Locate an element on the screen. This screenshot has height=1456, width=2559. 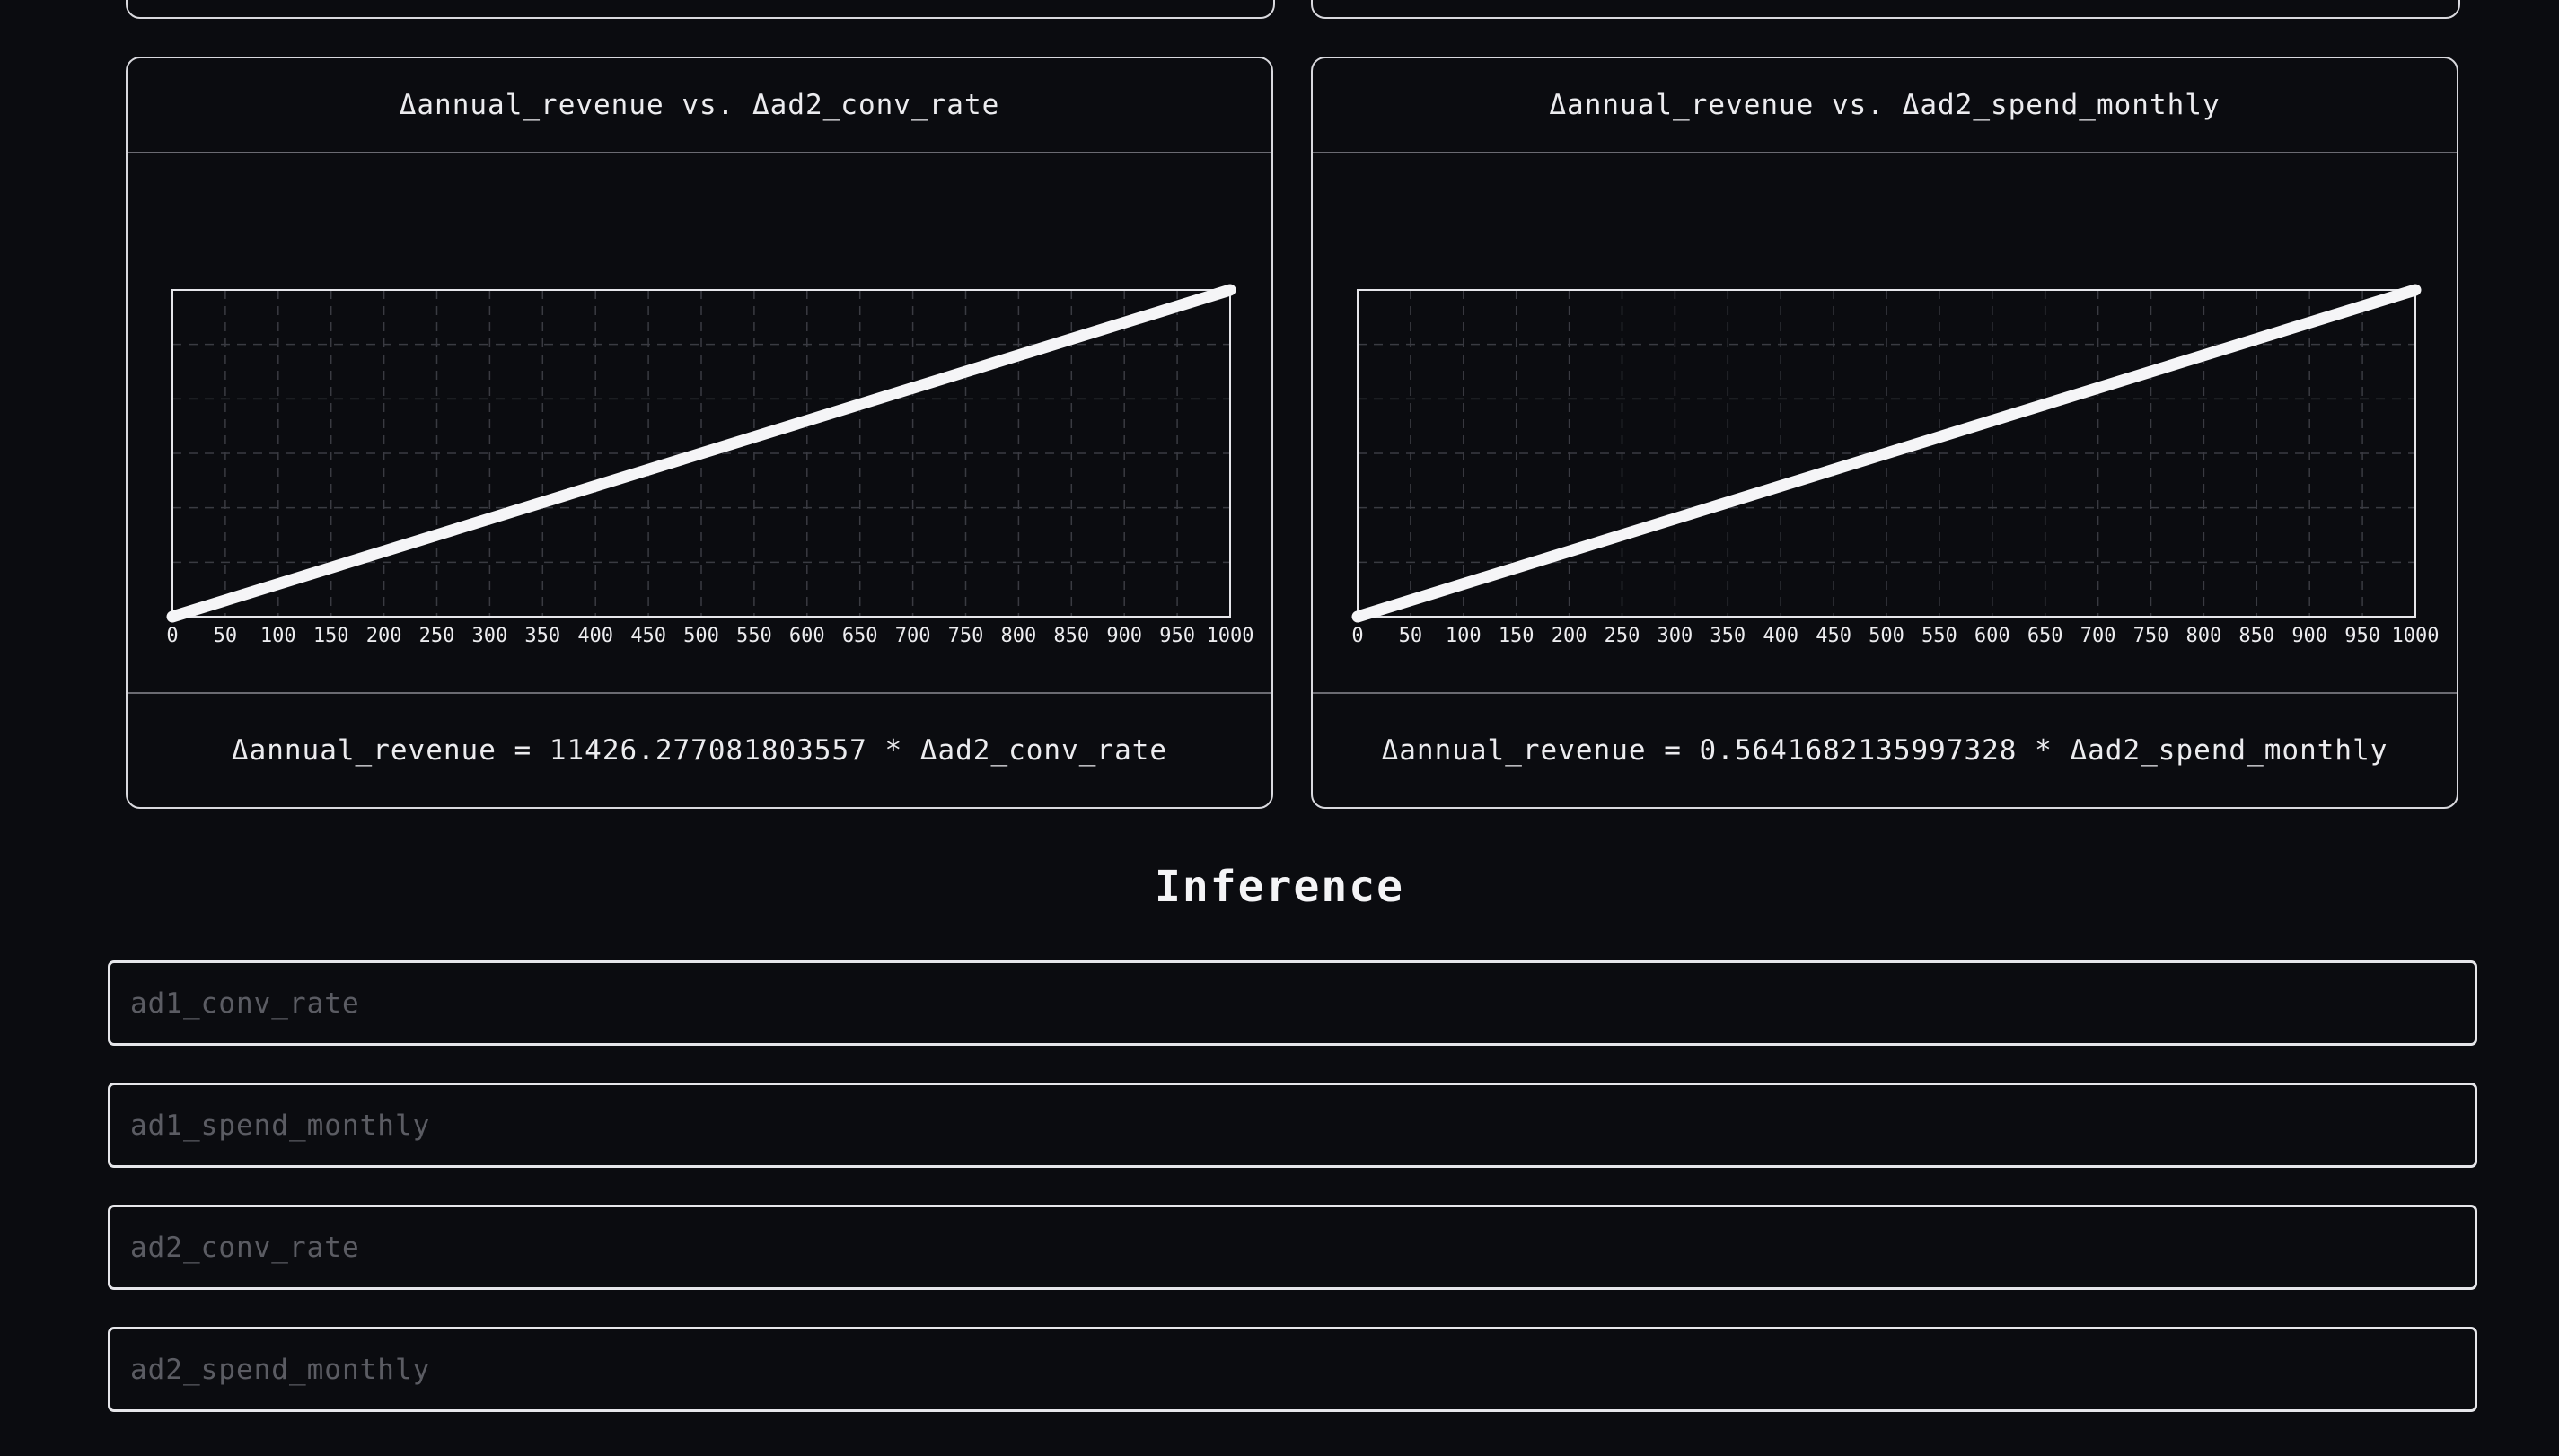
previous-card-right is located at coordinates (1886, 9).